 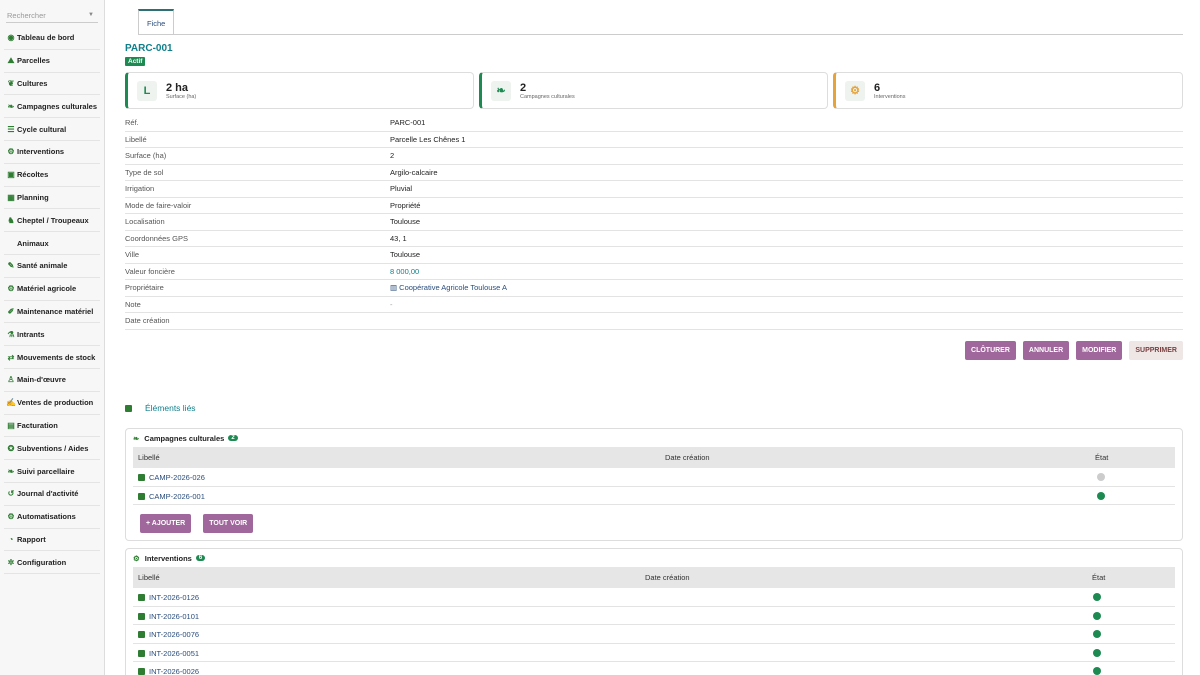 I want to click on detail-label: Réf., so click(x=132, y=123).